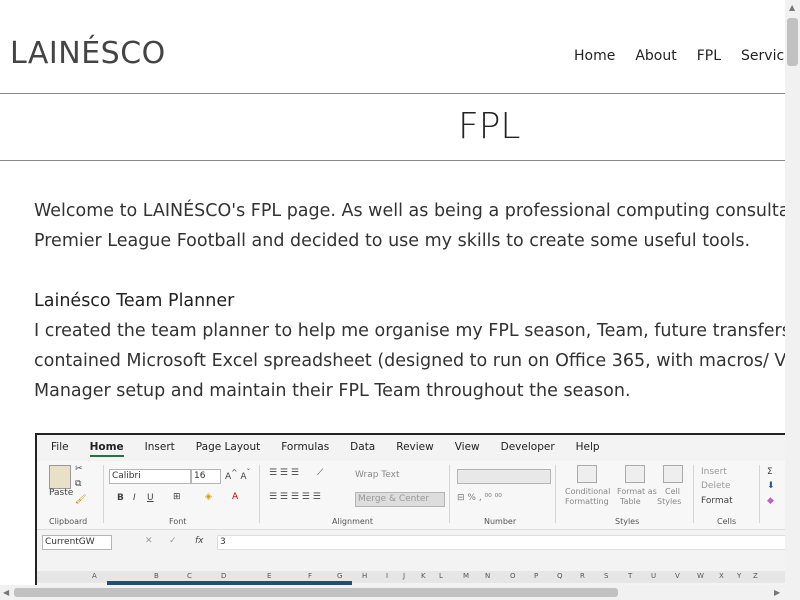  I want to click on cell-styles-label-2: Styles, so click(669, 501).